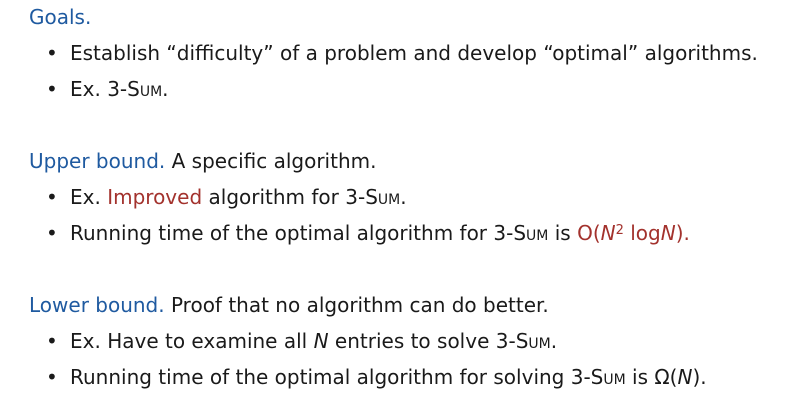  Describe the element at coordinates (685, 377) in the screenshot. I see `lower-bullet-2-n: N` at that location.